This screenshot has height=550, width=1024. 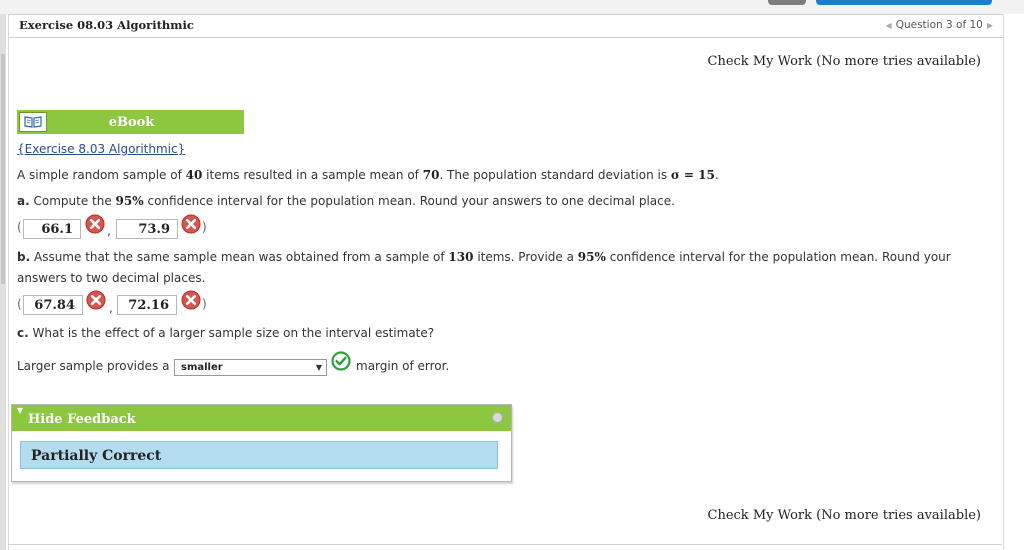 I want to click on ebook-button: eBook, so click(x=130, y=122).